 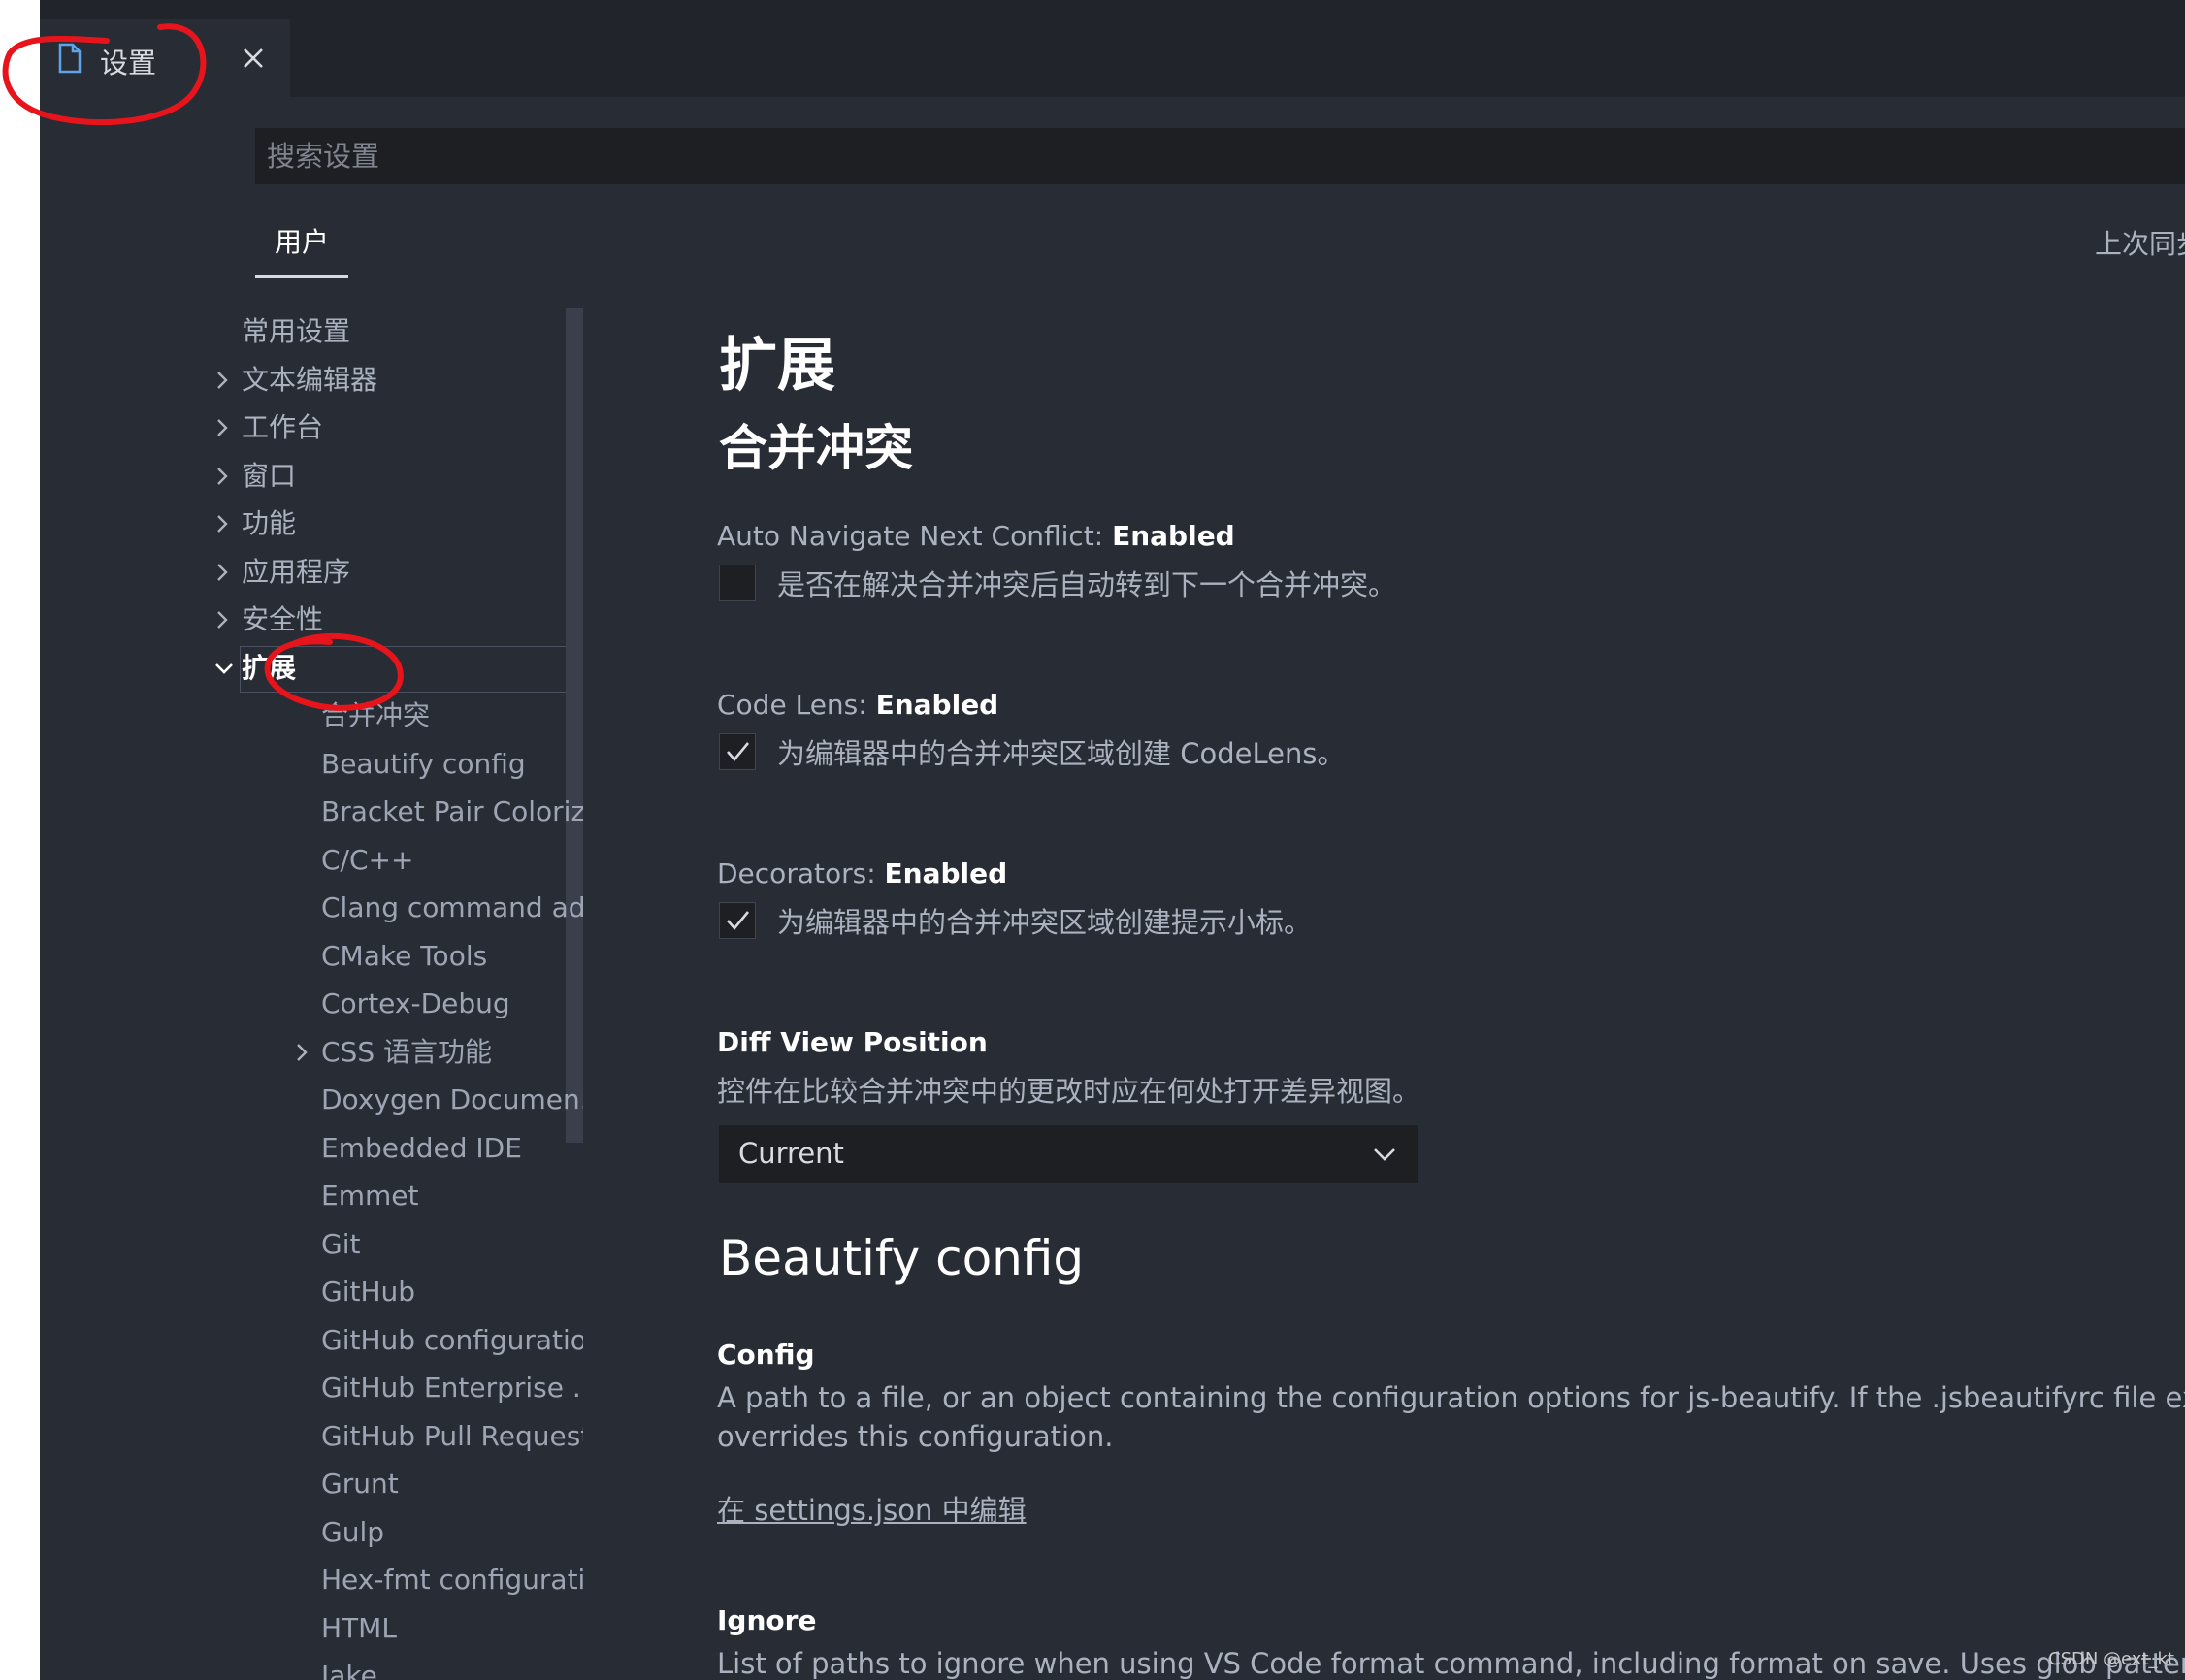 I want to click on toc-subitem-label: Embedded IDE, so click(x=422, y=1147).